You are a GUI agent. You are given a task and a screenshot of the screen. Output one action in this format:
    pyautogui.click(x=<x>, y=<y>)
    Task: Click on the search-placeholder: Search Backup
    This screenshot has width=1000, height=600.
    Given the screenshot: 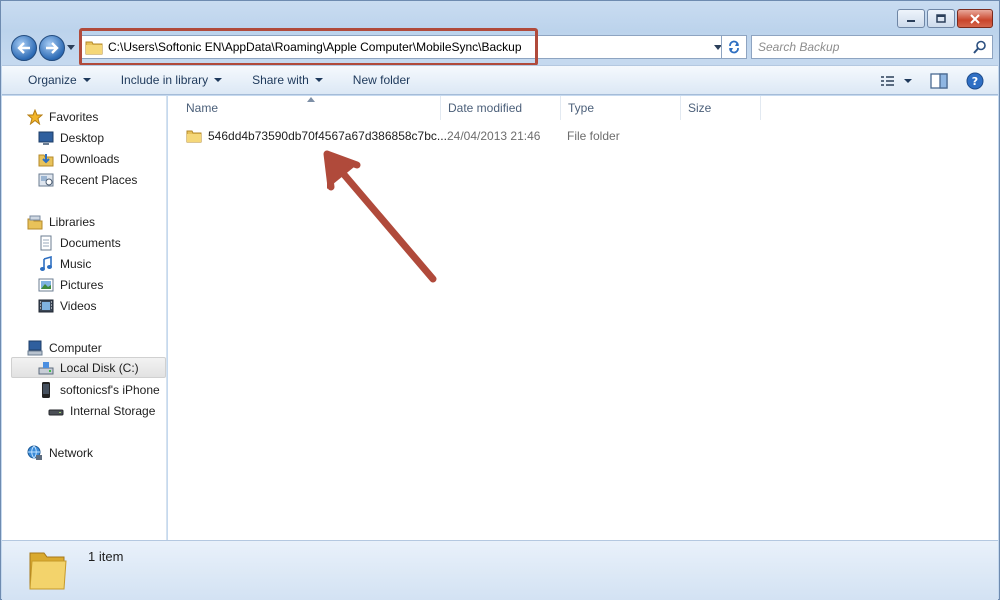 What is the action you would take?
    pyautogui.click(x=798, y=47)
    